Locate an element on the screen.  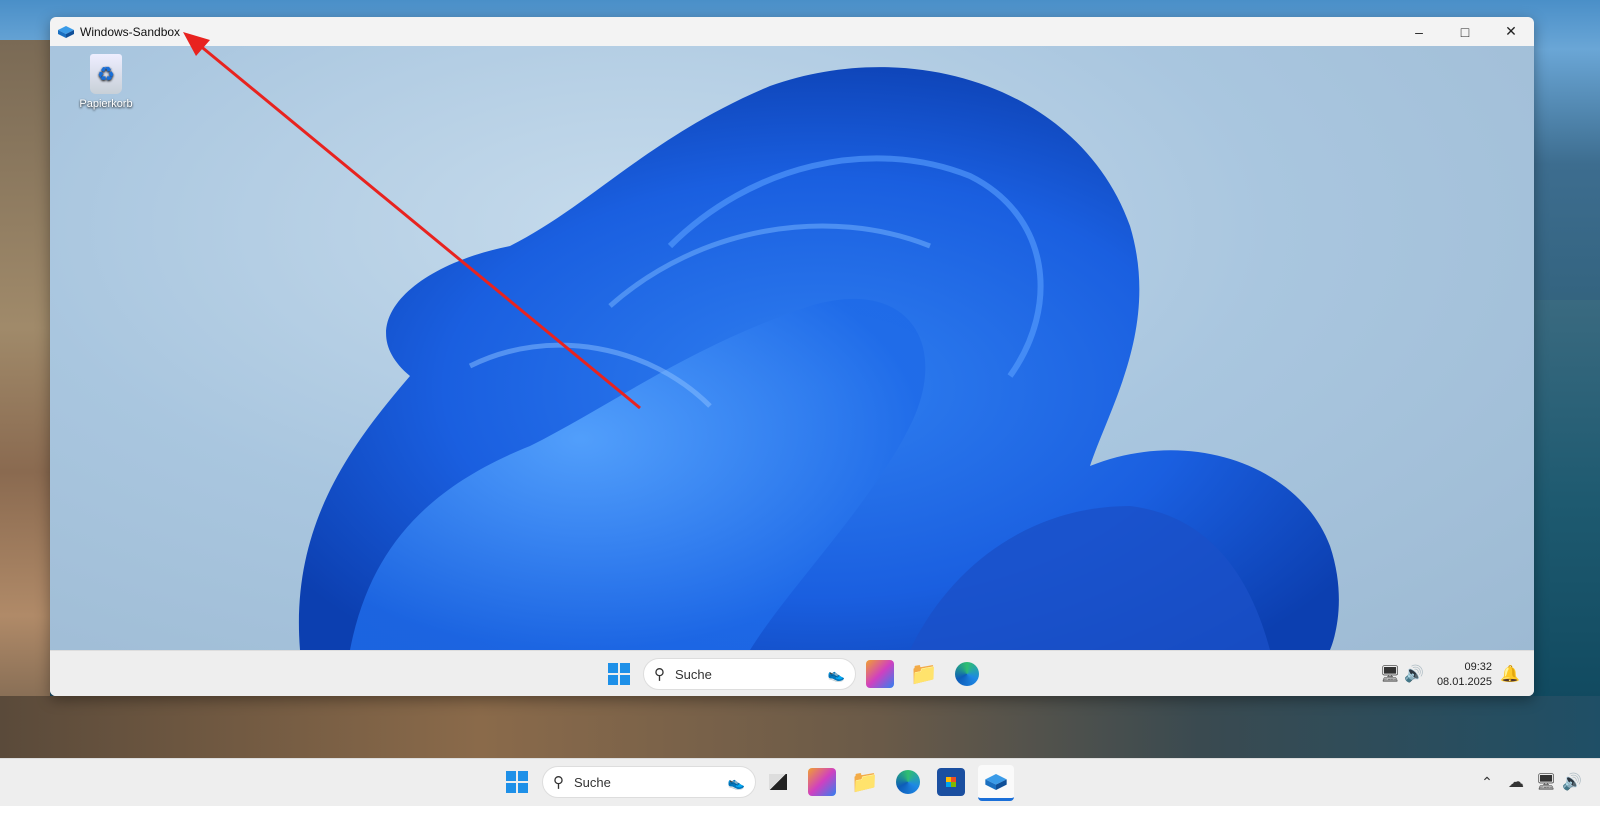
minimize-button: – is located at coordinates (1419, 31).